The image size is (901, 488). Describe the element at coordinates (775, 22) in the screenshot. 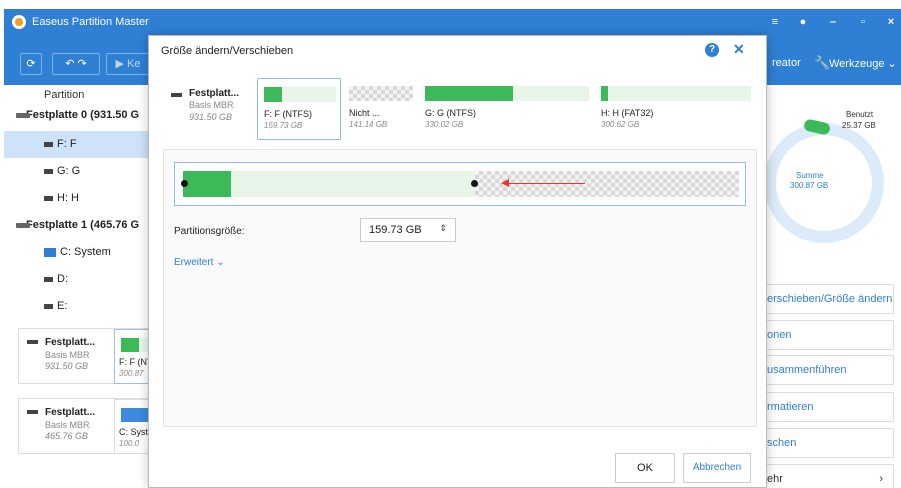

I see `menu-icon: ≡` at that location.